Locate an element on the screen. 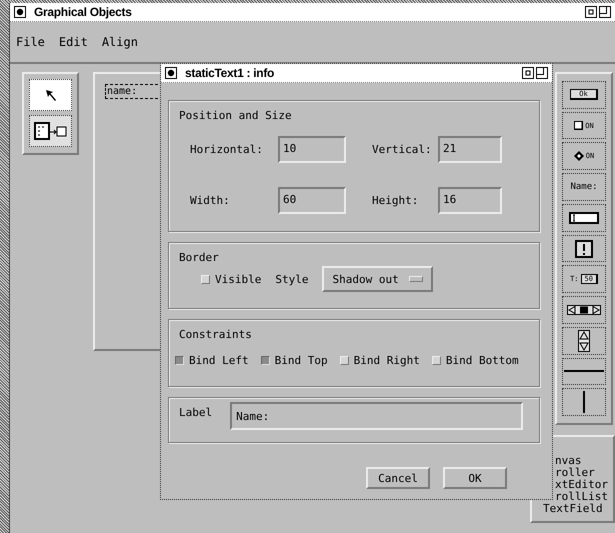 The height and width of the screenshot is (533, 615). group-title: Constraints is located at coordinates (215, 334).